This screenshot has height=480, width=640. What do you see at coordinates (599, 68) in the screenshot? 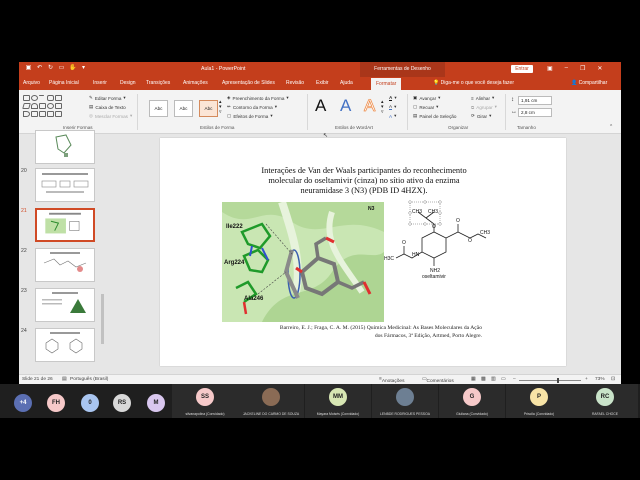
I see `close-icon: ✕` at bounding box center [599, 68].